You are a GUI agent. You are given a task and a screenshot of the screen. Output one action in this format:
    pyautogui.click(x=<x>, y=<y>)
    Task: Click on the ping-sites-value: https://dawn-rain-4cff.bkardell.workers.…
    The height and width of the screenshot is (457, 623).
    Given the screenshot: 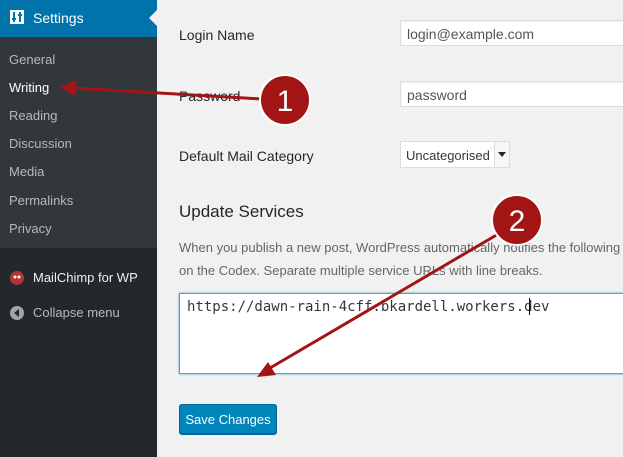 What is the action you would take?
    pyautogui.click(x=368, y=307)
    